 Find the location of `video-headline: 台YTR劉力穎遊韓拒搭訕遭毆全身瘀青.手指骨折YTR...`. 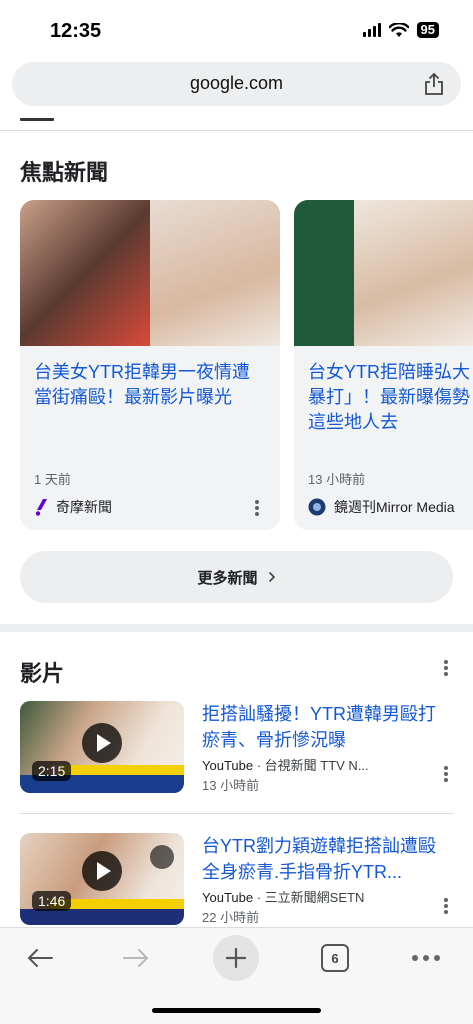

video-headline: 台YTR劉力穎遊韓拒搭訕遭毆全身瘀青.手指骨折YTR... is located at coordinates (322, 859).